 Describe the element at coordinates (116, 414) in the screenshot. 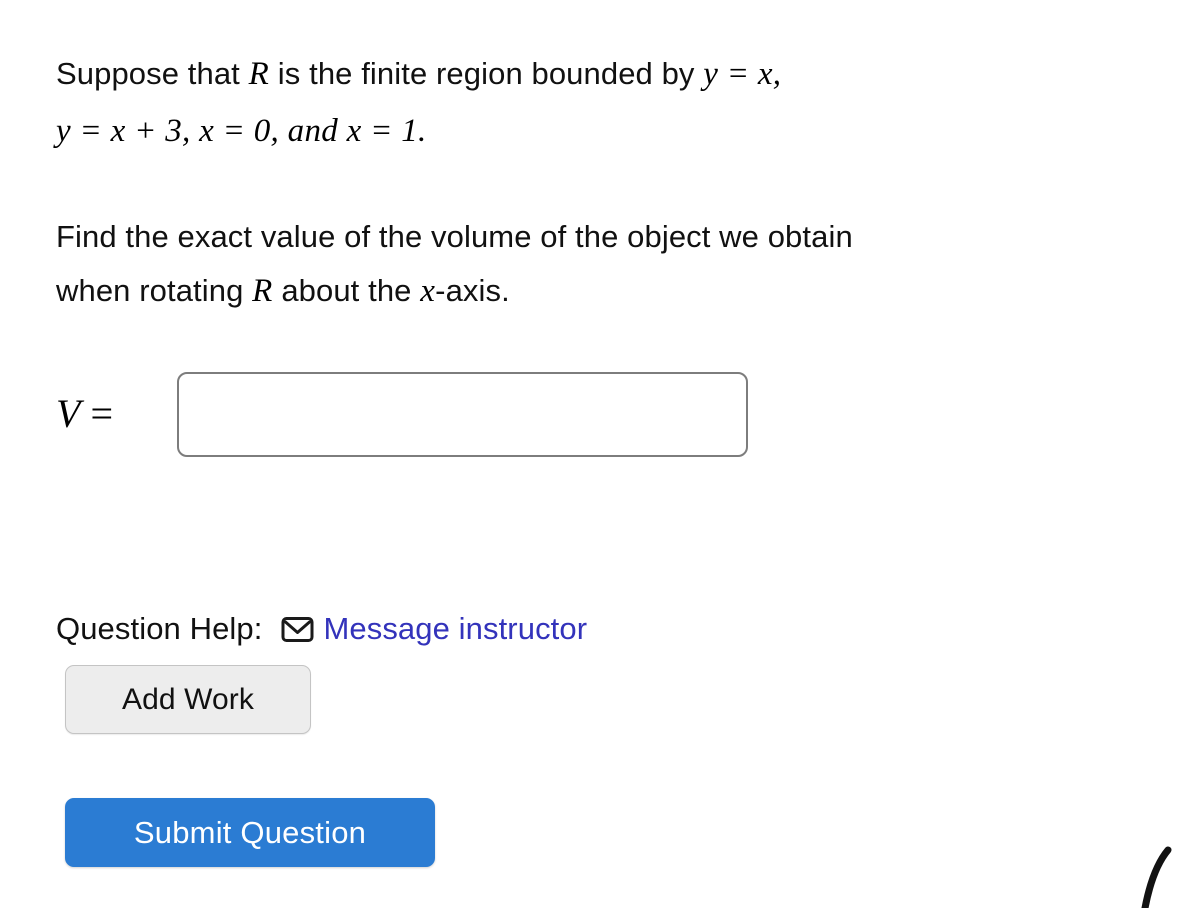

I see `answer-label: V =` at that location.